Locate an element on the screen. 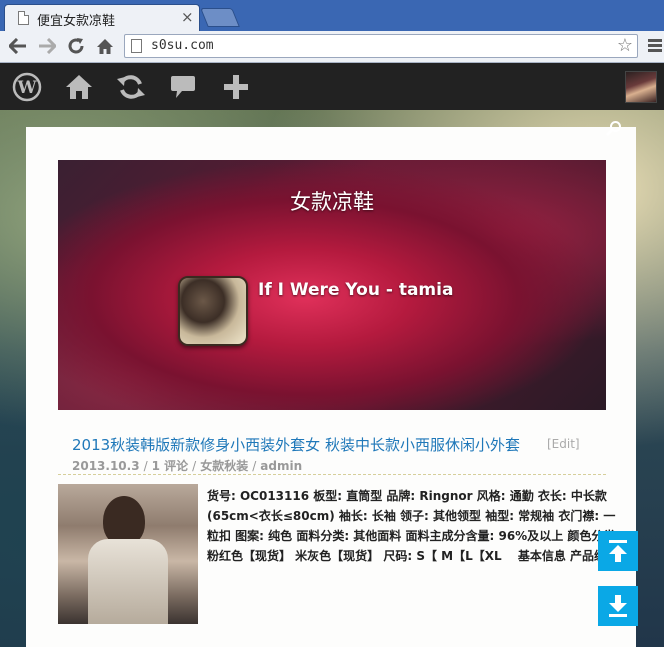 This screenshot has width=664, height=647. post-date: 2013.10.3 is located at coordinates (106, 466).